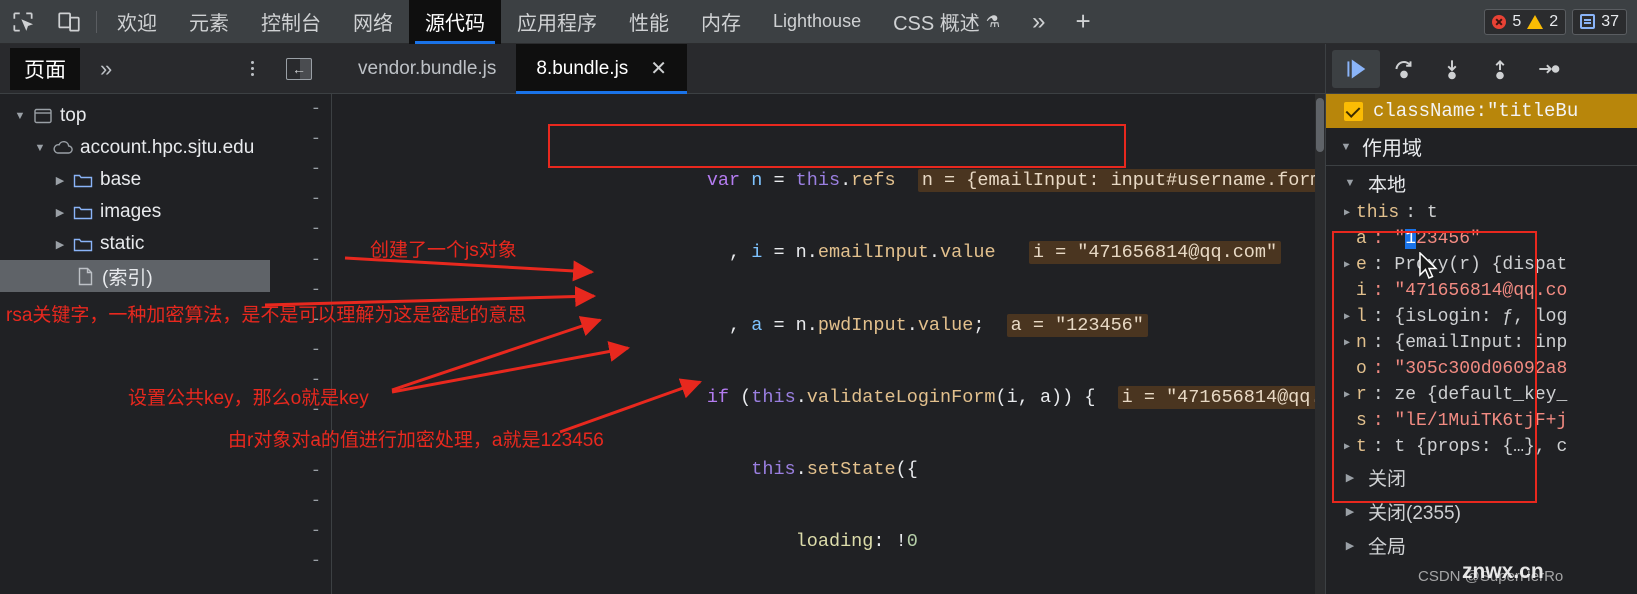  I want to click on annotation-rsa: rsa关键字，一种加密算法，是不是可以理解为这是密匙的意思, so click(266, 315).